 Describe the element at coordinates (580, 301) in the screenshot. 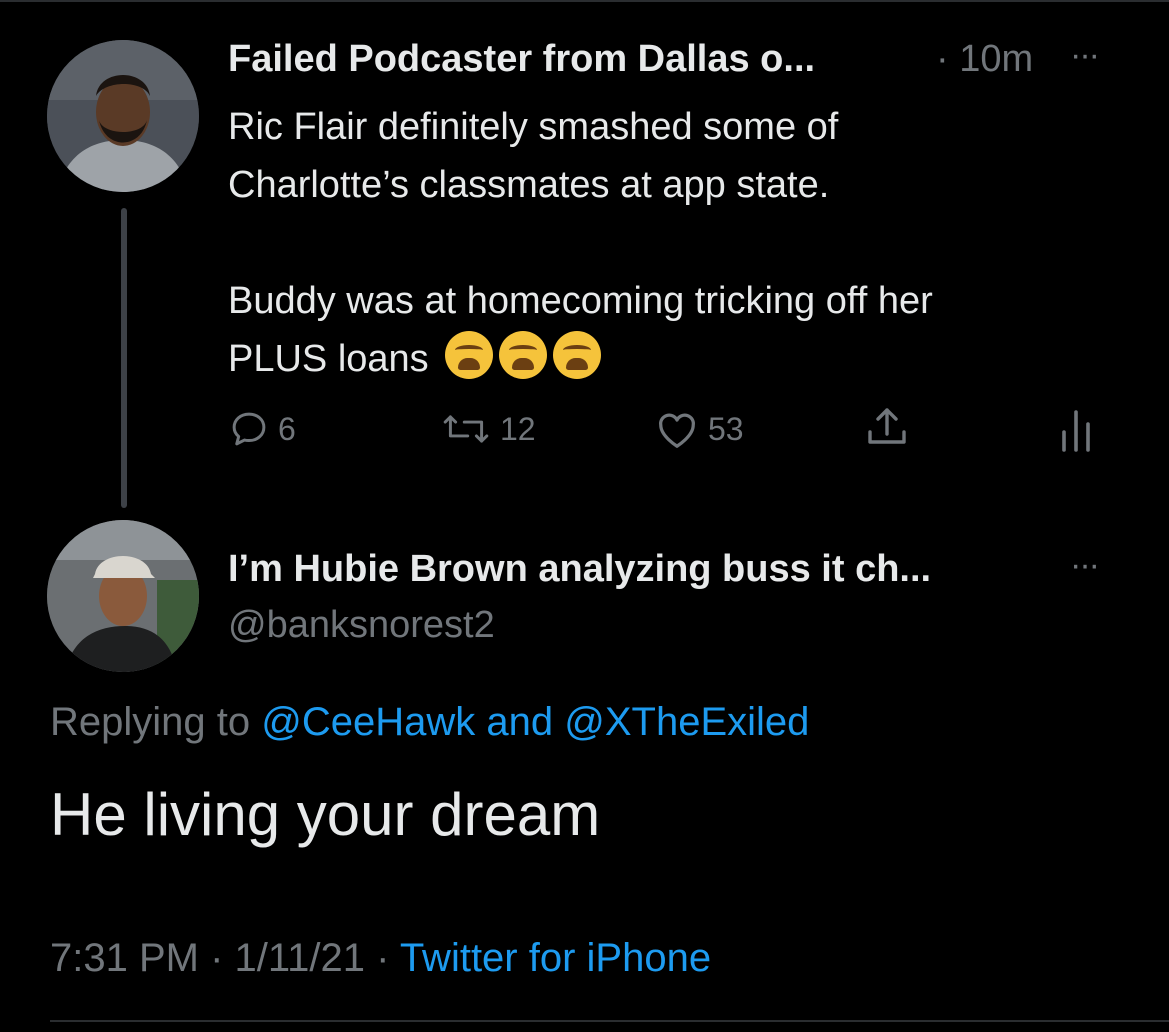

I see `tweet-text-line: Buddy was at homecoming tricking off her` at that location.